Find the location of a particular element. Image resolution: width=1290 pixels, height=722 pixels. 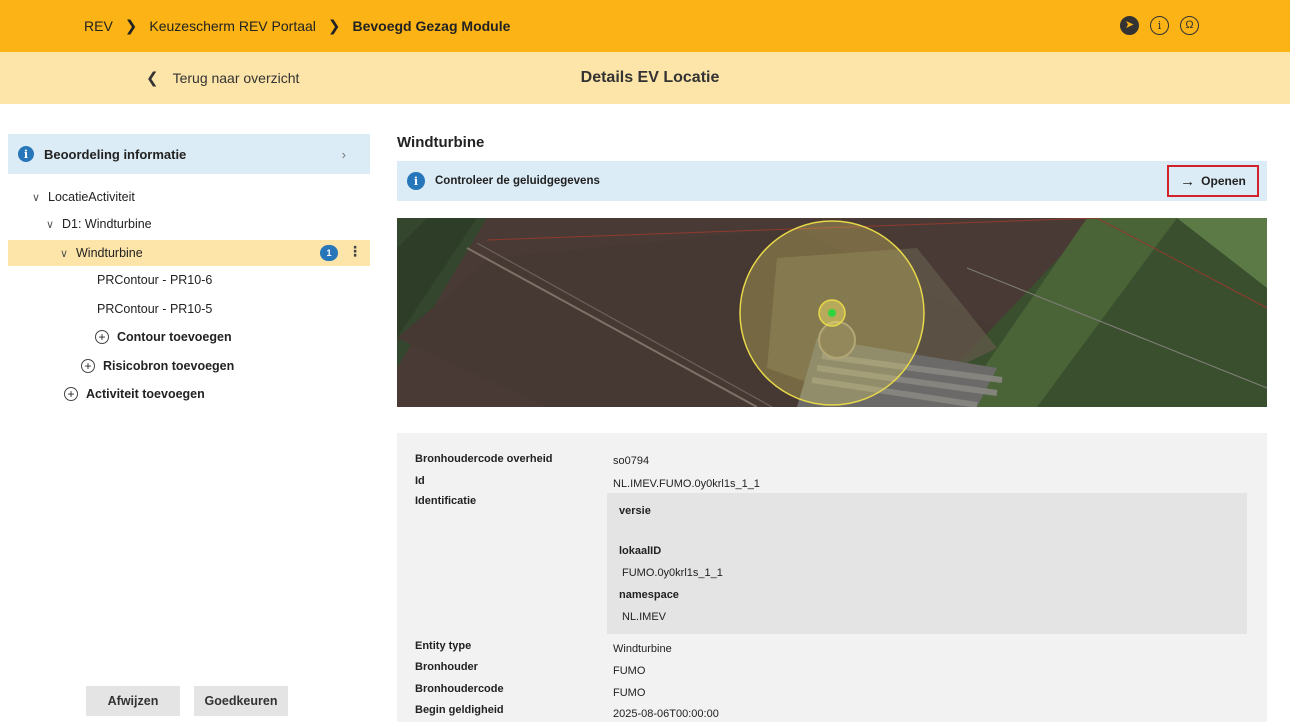

help-lifebuoy-icon: Ω is located at coordinates (1189, 25).